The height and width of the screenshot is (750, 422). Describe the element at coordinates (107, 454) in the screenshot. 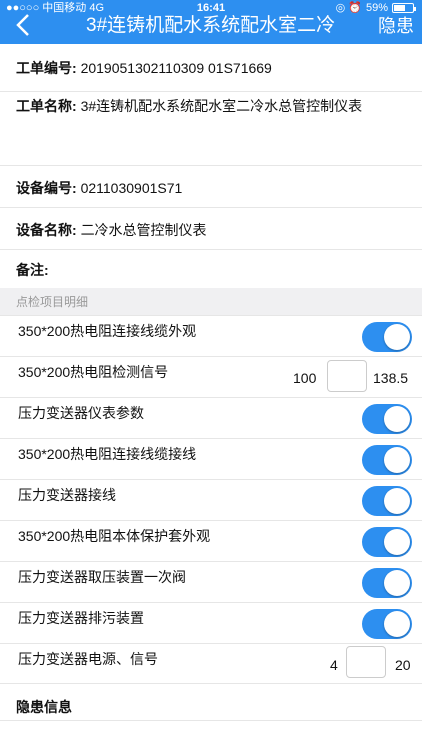

I see `item-label: 350*200热电阻连接线缆接线` at that location.